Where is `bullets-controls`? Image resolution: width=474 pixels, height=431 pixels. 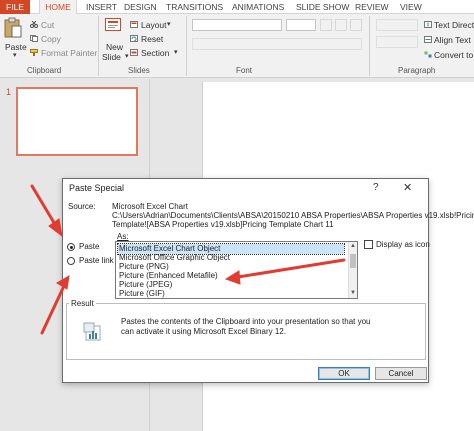 bullets-controls is located at coordinates (397, 25).